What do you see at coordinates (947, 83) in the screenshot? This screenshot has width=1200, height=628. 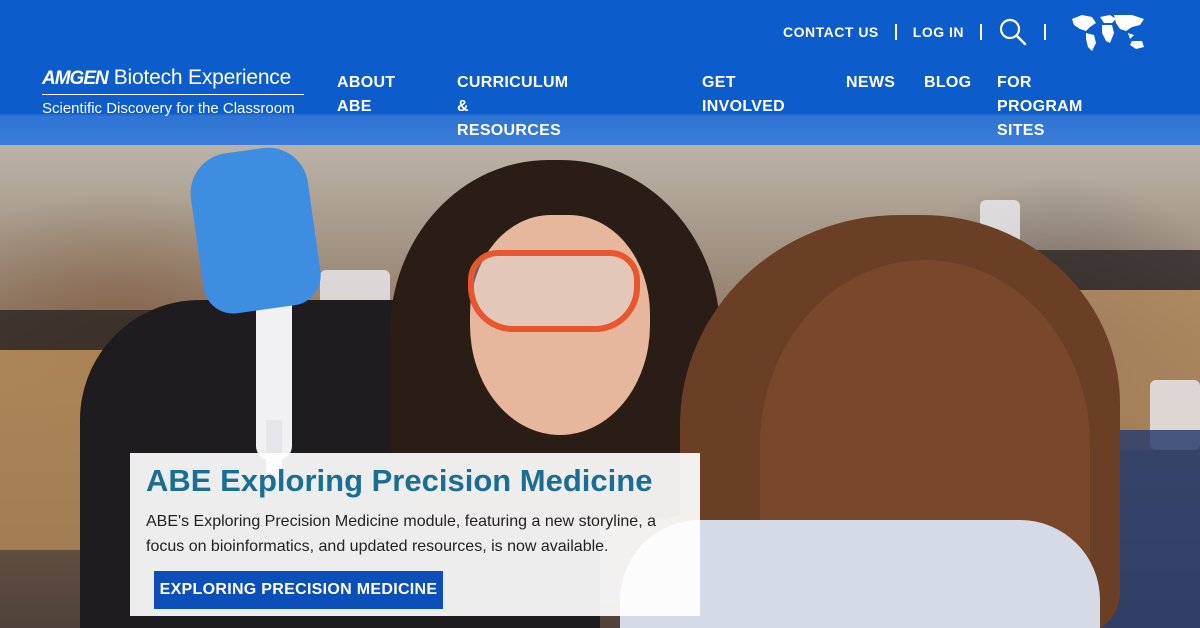 I see `nav-item-blog: BLOG` at bounding box center [947, 83].